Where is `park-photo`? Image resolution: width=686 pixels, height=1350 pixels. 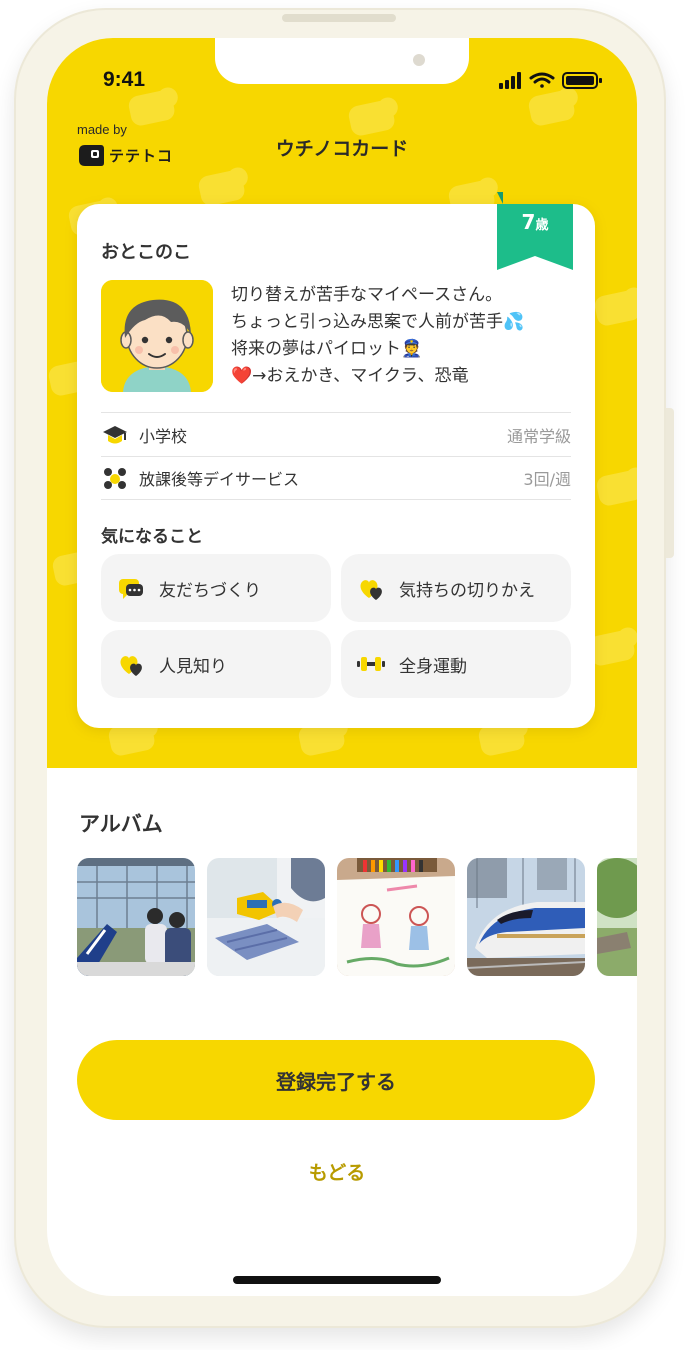 park-photo is located at coordinates (617, 917).